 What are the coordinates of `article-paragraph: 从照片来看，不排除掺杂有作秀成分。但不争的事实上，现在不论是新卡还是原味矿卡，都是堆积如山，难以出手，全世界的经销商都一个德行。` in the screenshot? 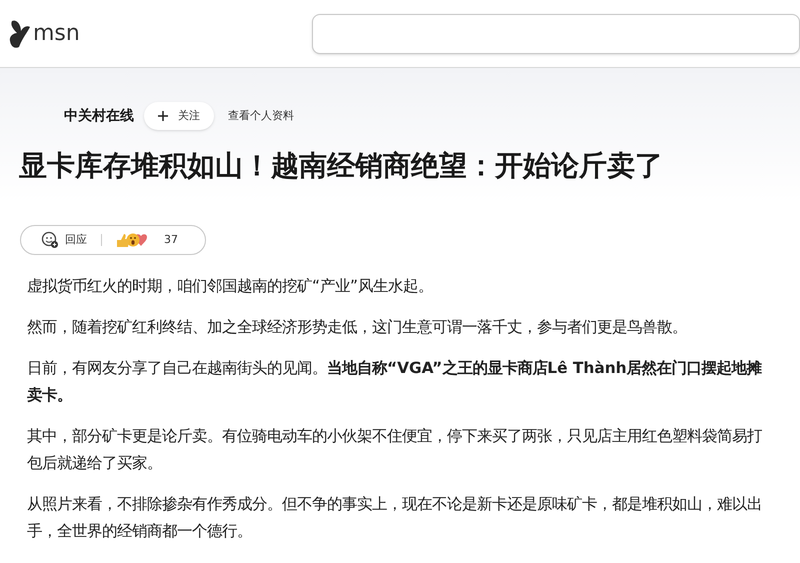 It's located at (395, 518).